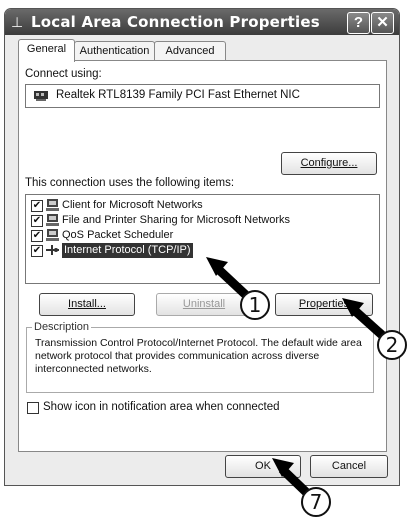 This screenshot has height=518, width=410. Describe the element at coordinates (46, 50) in the screenshot. I see `tab-general: General` at that location.